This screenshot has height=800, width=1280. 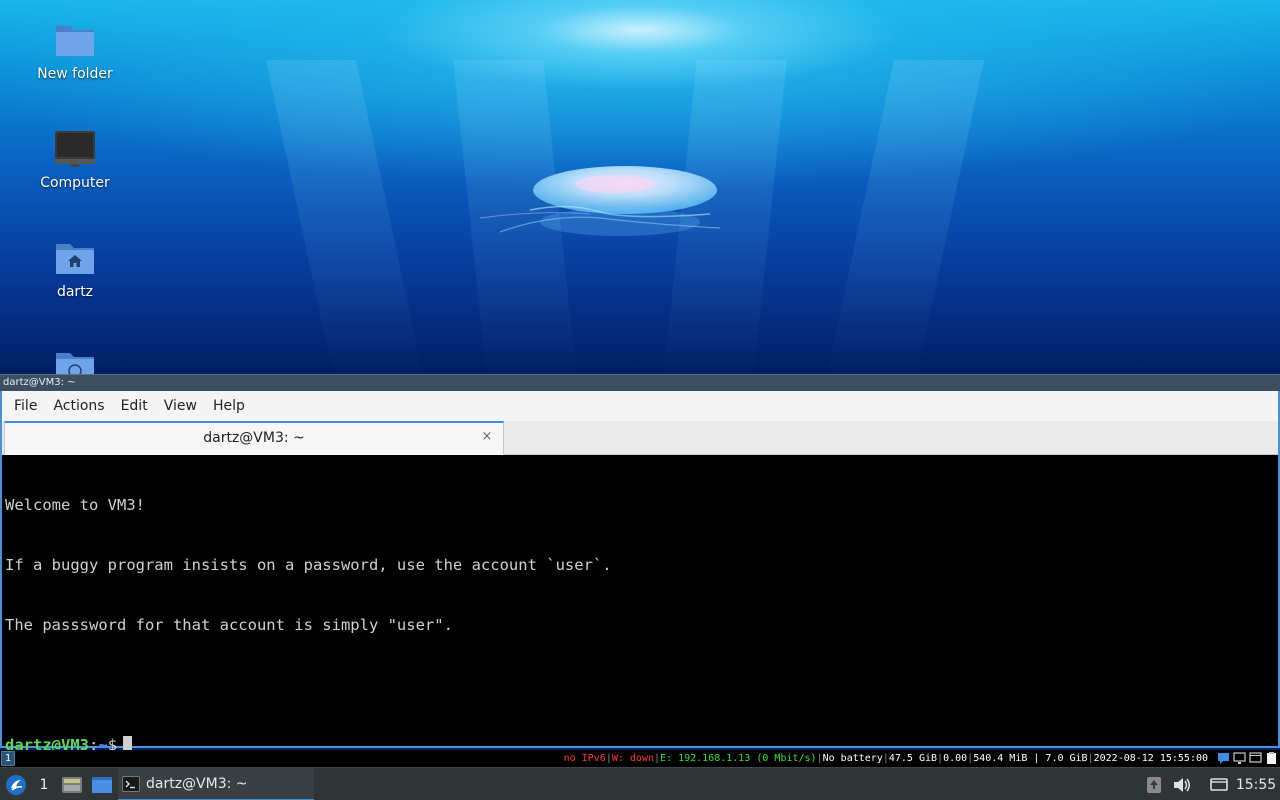 I want to click on menu-edit: Edit, so click(x=134, y=406).